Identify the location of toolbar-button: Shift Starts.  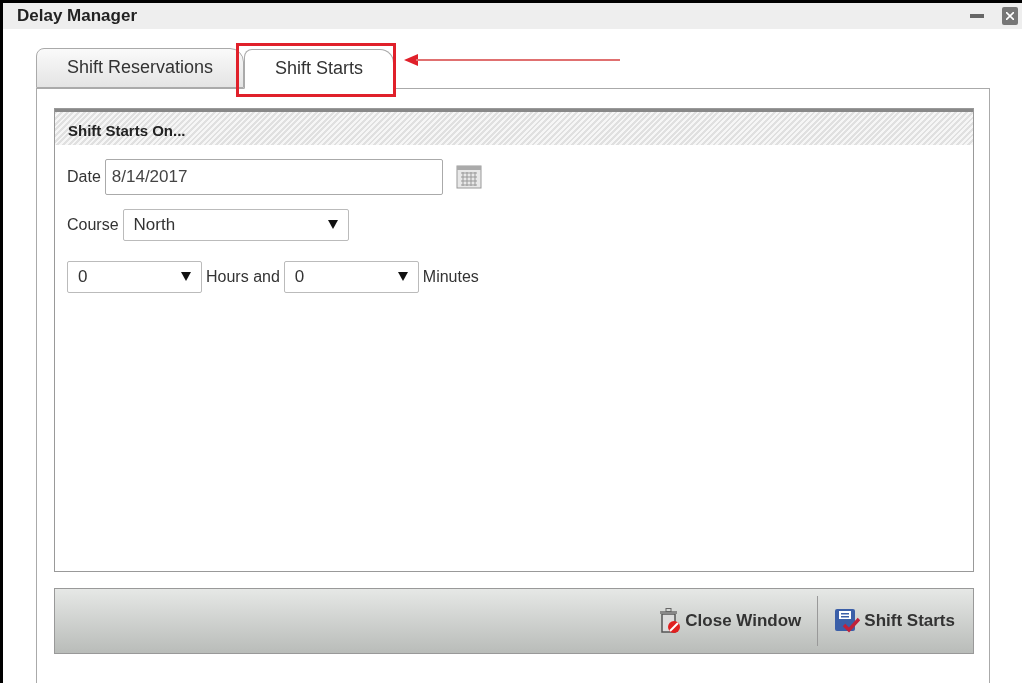
(894, 620).